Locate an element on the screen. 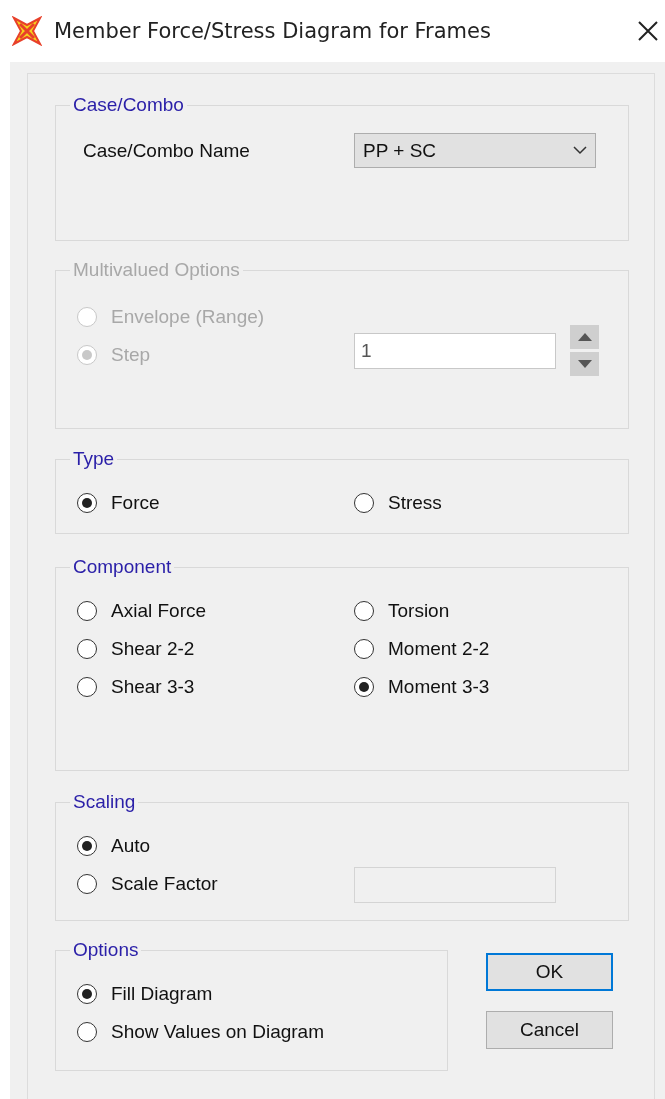  field-label: Case/Combo Name is located at coordinates (167, 150).